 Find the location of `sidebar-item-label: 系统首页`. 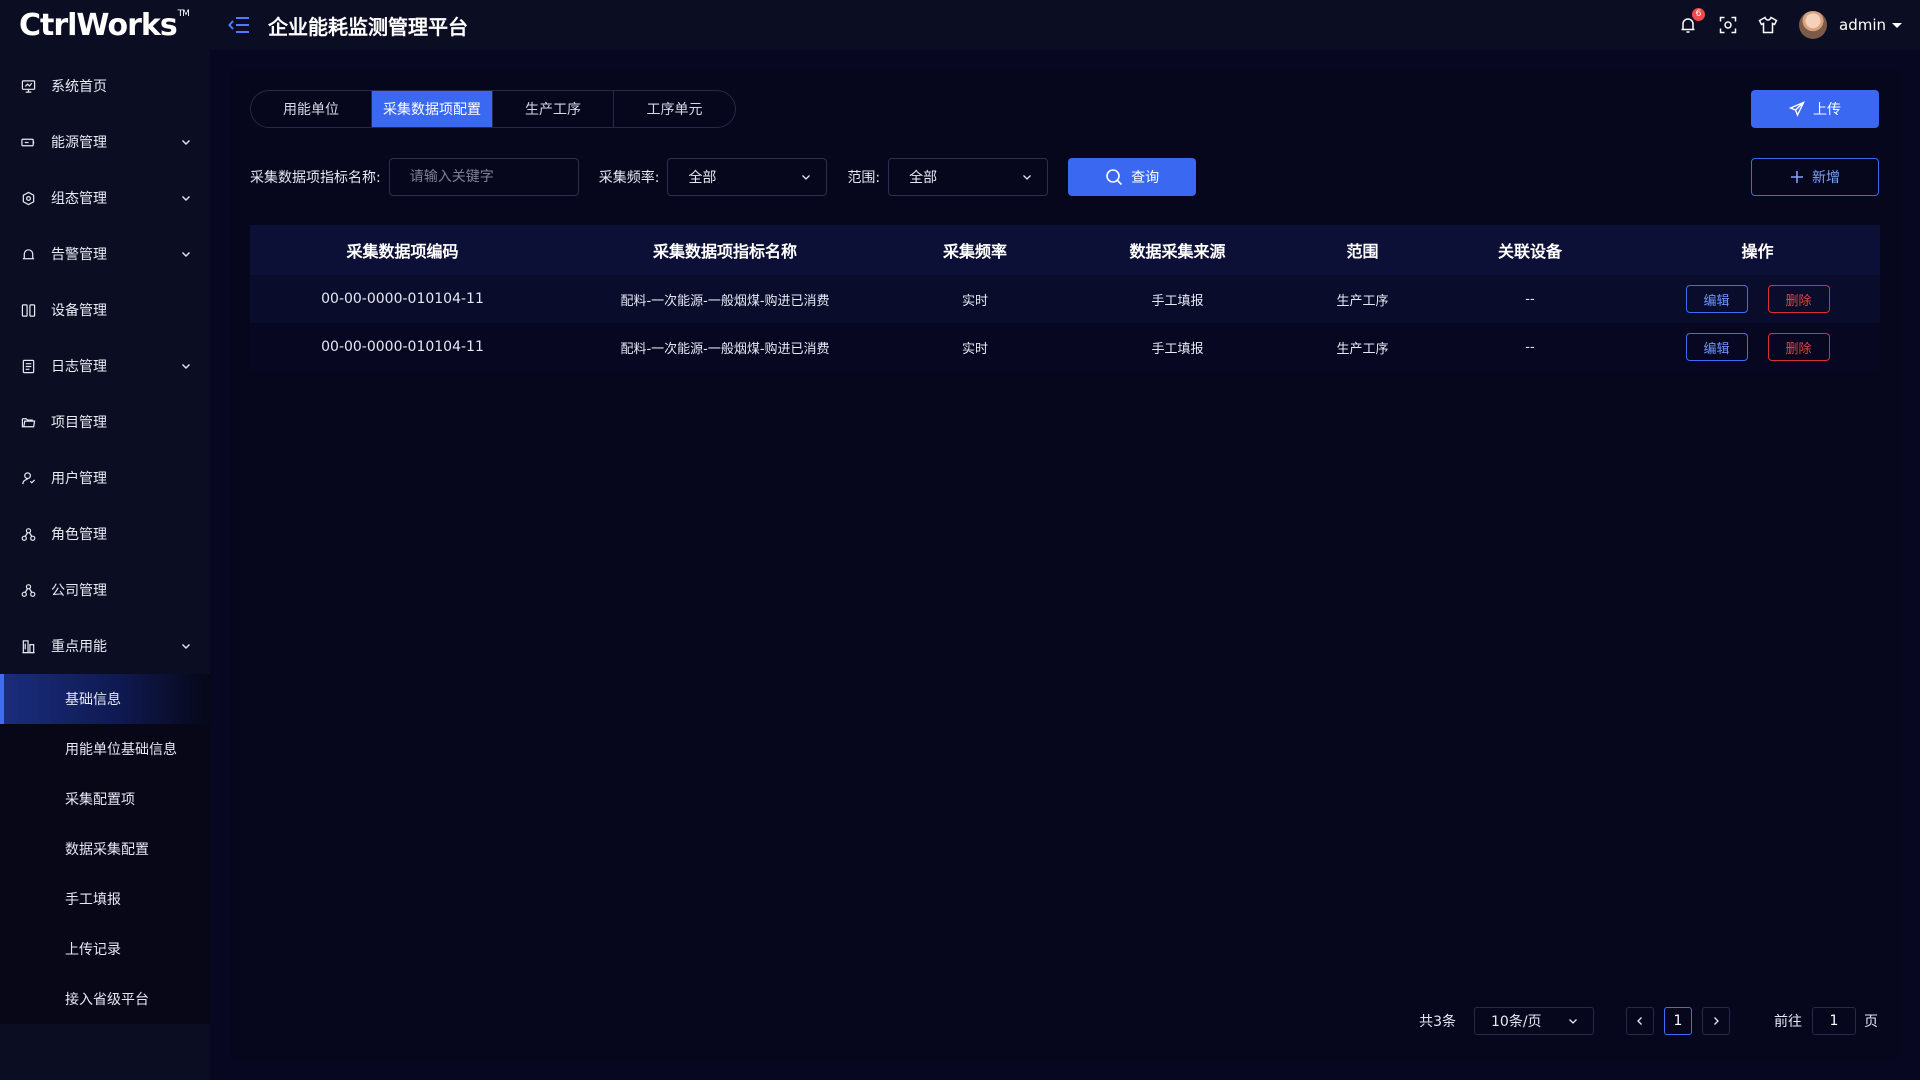

sidebar-item-label: 系统首页 is located at coordinates (79, 87).